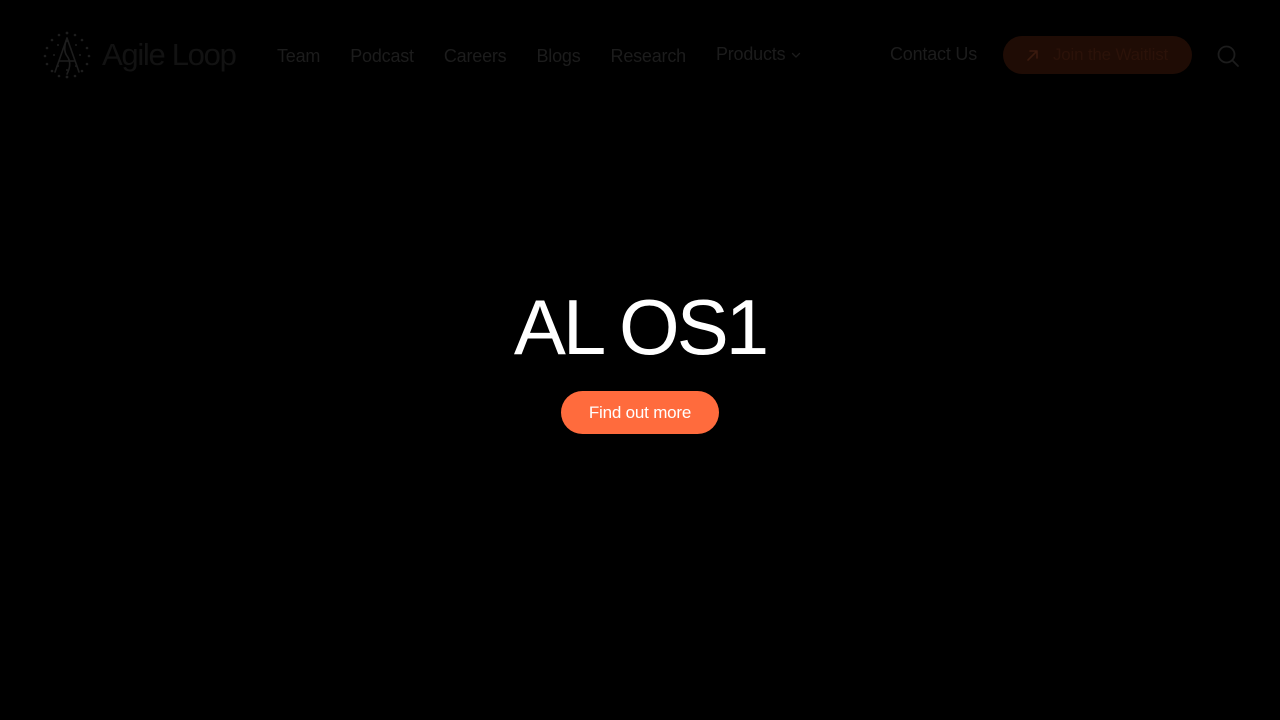  I want to click on nav-item-products: Products, so click(758, 54).